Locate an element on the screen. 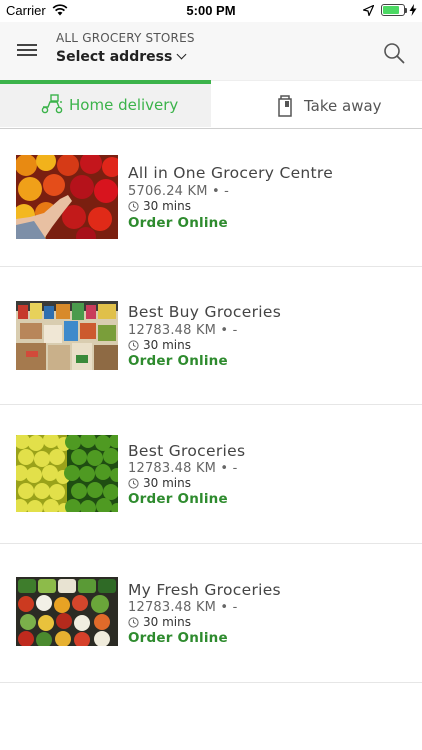  status-bar: Carrier 5:00 PM is located at coordinates (211, 11).